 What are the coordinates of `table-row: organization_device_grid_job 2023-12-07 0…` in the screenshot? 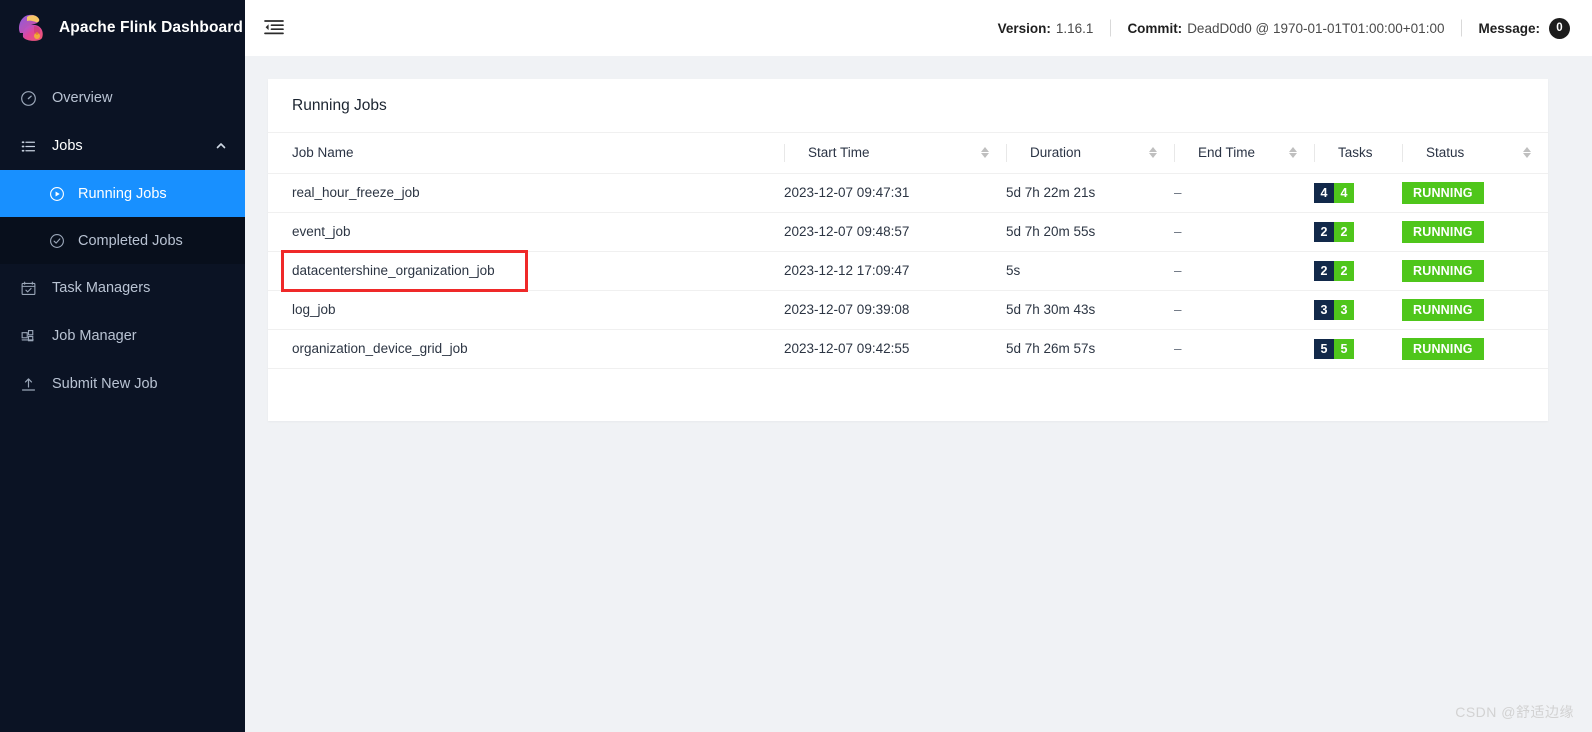 It's located at (908, 349).